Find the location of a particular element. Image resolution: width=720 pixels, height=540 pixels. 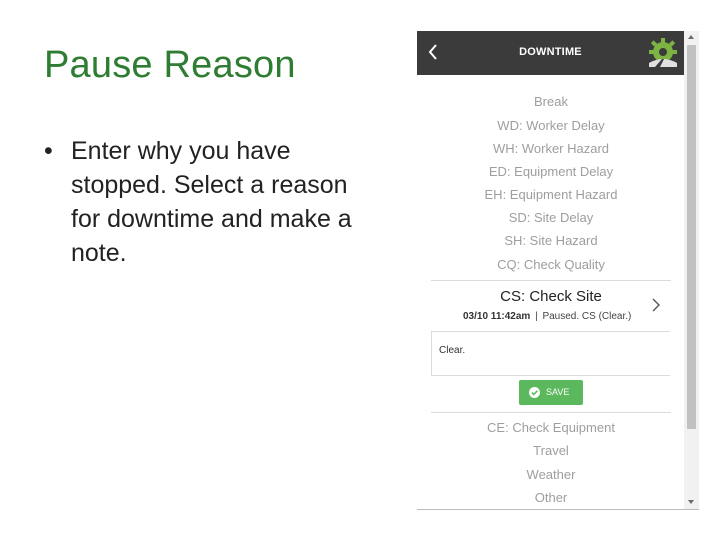

reason-item-wh: WH: Worker Hazard is located at coordinates (551, 148).